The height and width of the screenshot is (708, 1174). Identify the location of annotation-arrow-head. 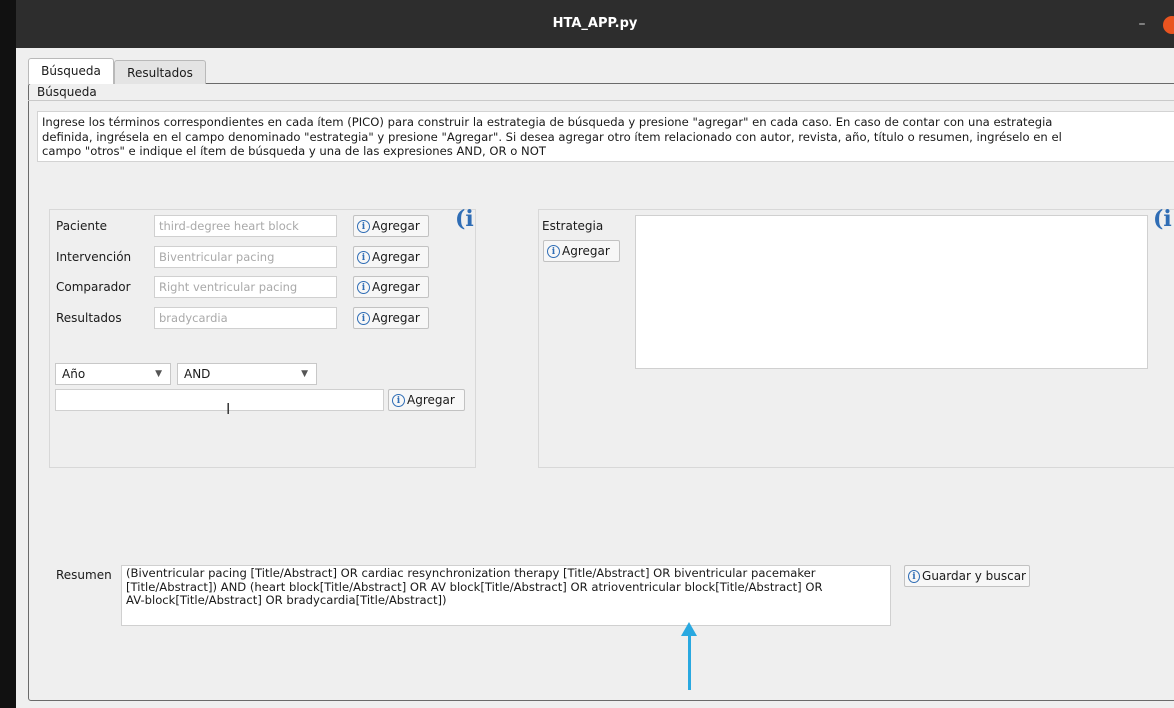
(689, 629).